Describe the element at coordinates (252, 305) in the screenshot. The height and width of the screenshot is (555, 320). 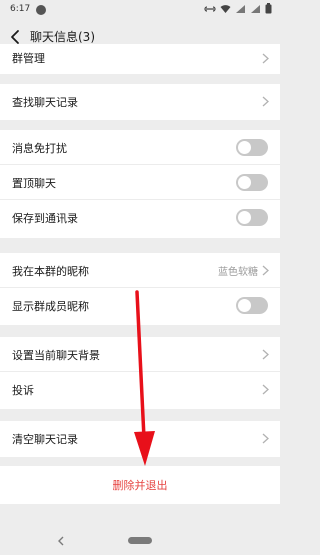
I see `show-nicknames-toggle` at that location.